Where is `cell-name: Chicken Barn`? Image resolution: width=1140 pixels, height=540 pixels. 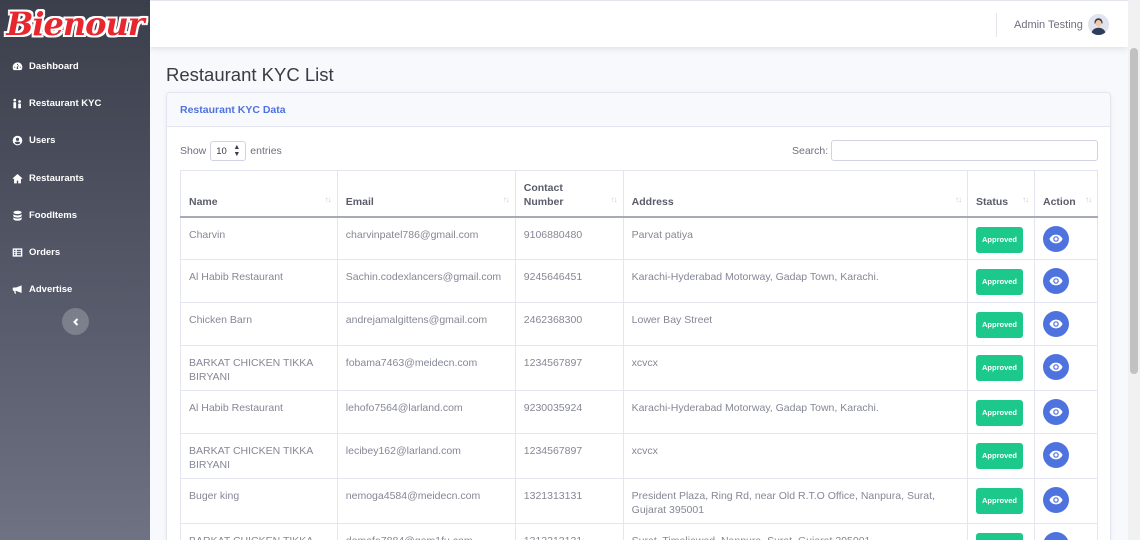 cell-name: Chicken Barn is located at coordinates (259, 324).